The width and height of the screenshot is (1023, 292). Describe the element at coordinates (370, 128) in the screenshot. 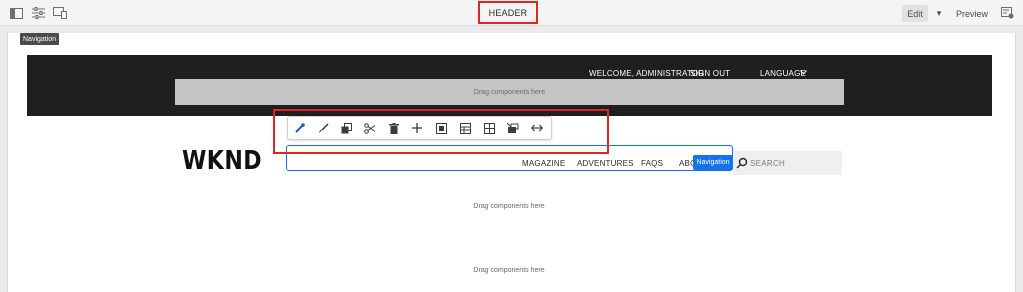

I see `cut-icon` at that location.